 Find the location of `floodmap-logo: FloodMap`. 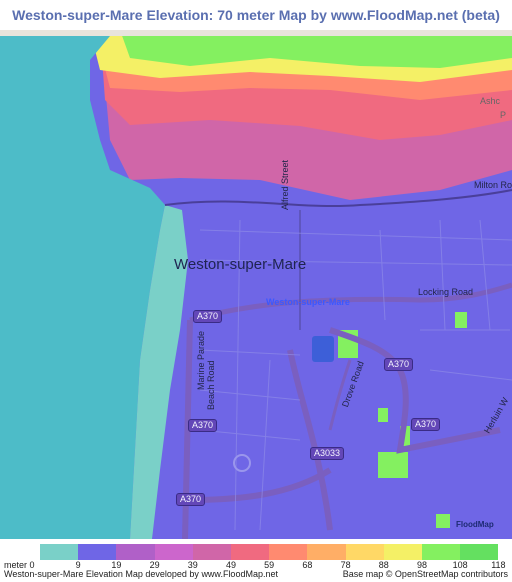

floodmap-logo: FloodMap is located at coordinates (475, 524).